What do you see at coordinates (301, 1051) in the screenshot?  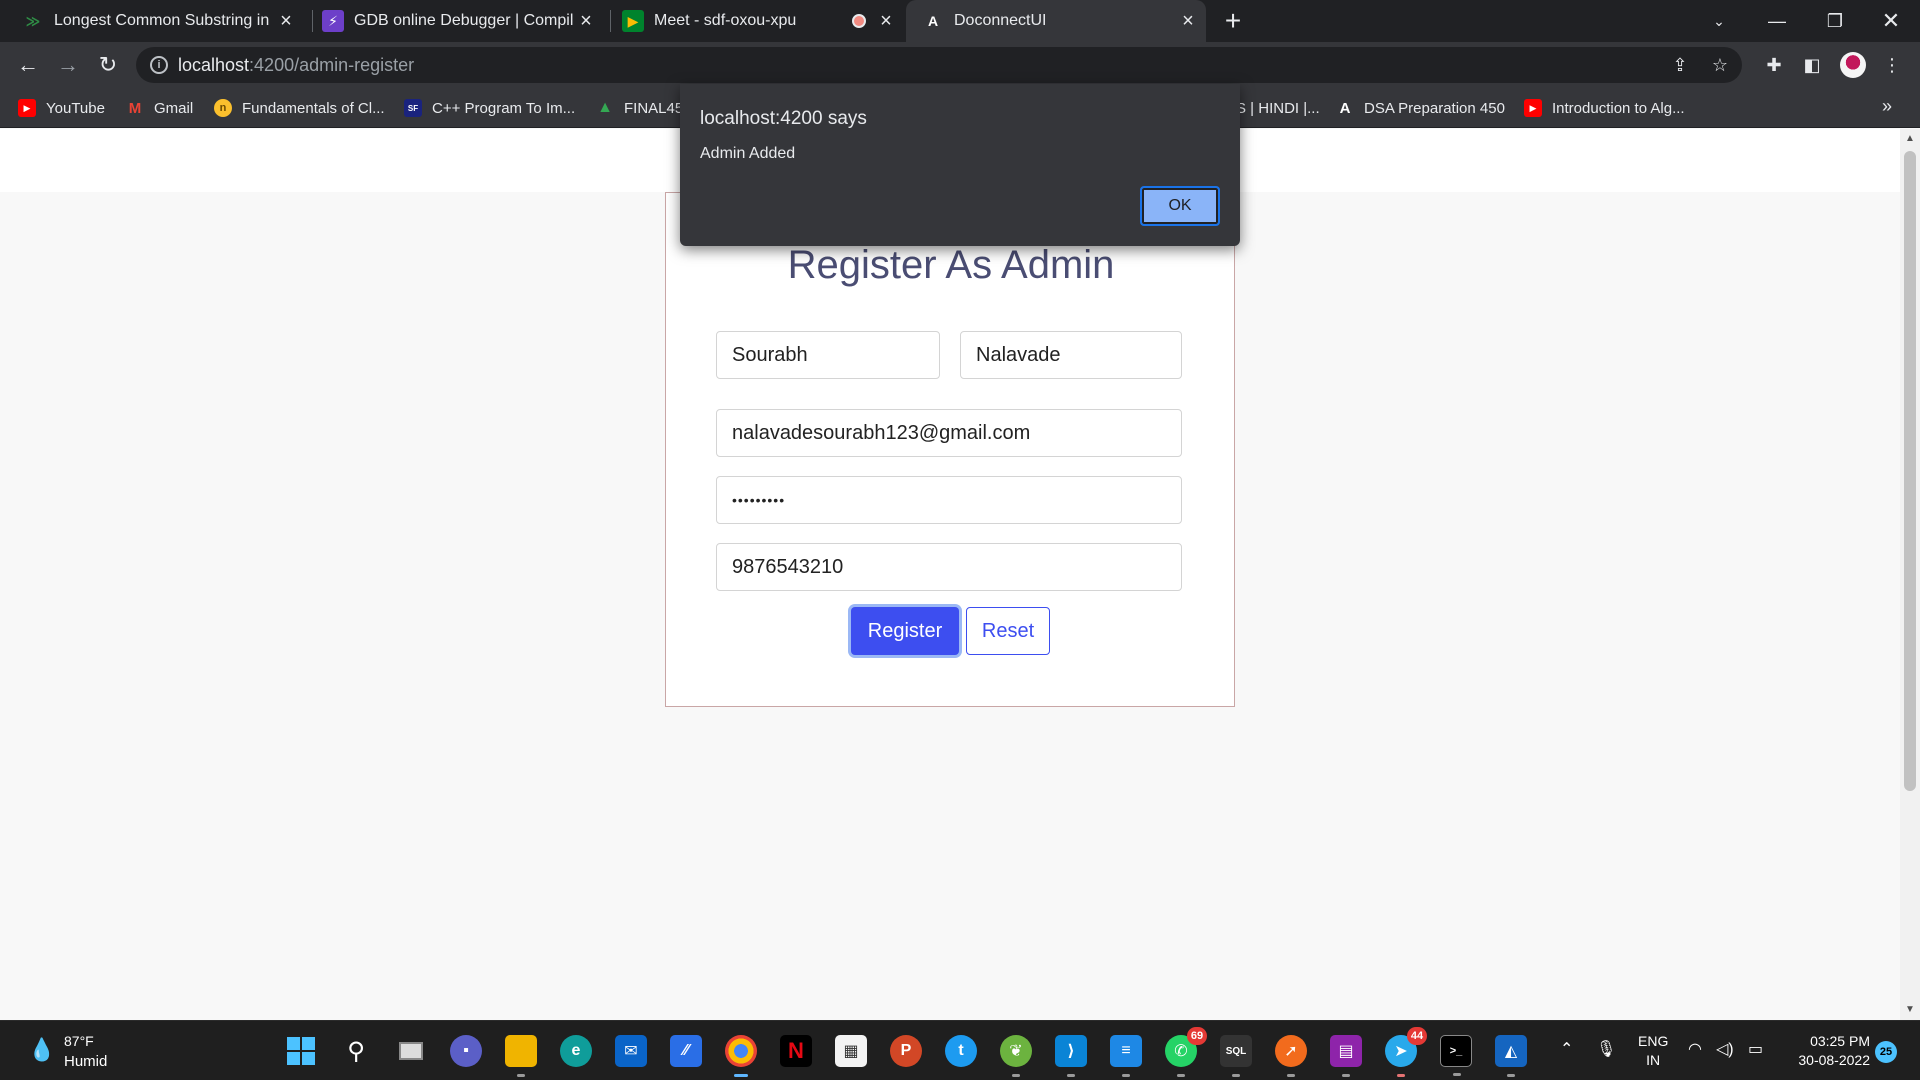 I see `start-icon` at bounding box center [301, 1051].